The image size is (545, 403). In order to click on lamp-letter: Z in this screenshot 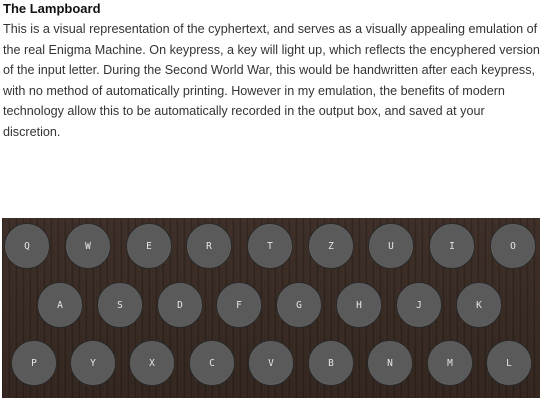, I will do `click(331, 246)`.